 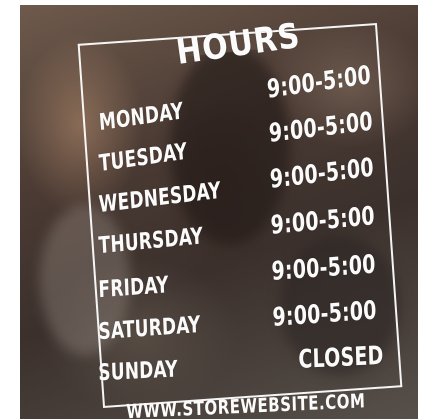 What do you see at coordinates (134, 288) in the screenshot?
I see `day-friday: FRIDAY` at bounding box center [134, 288].